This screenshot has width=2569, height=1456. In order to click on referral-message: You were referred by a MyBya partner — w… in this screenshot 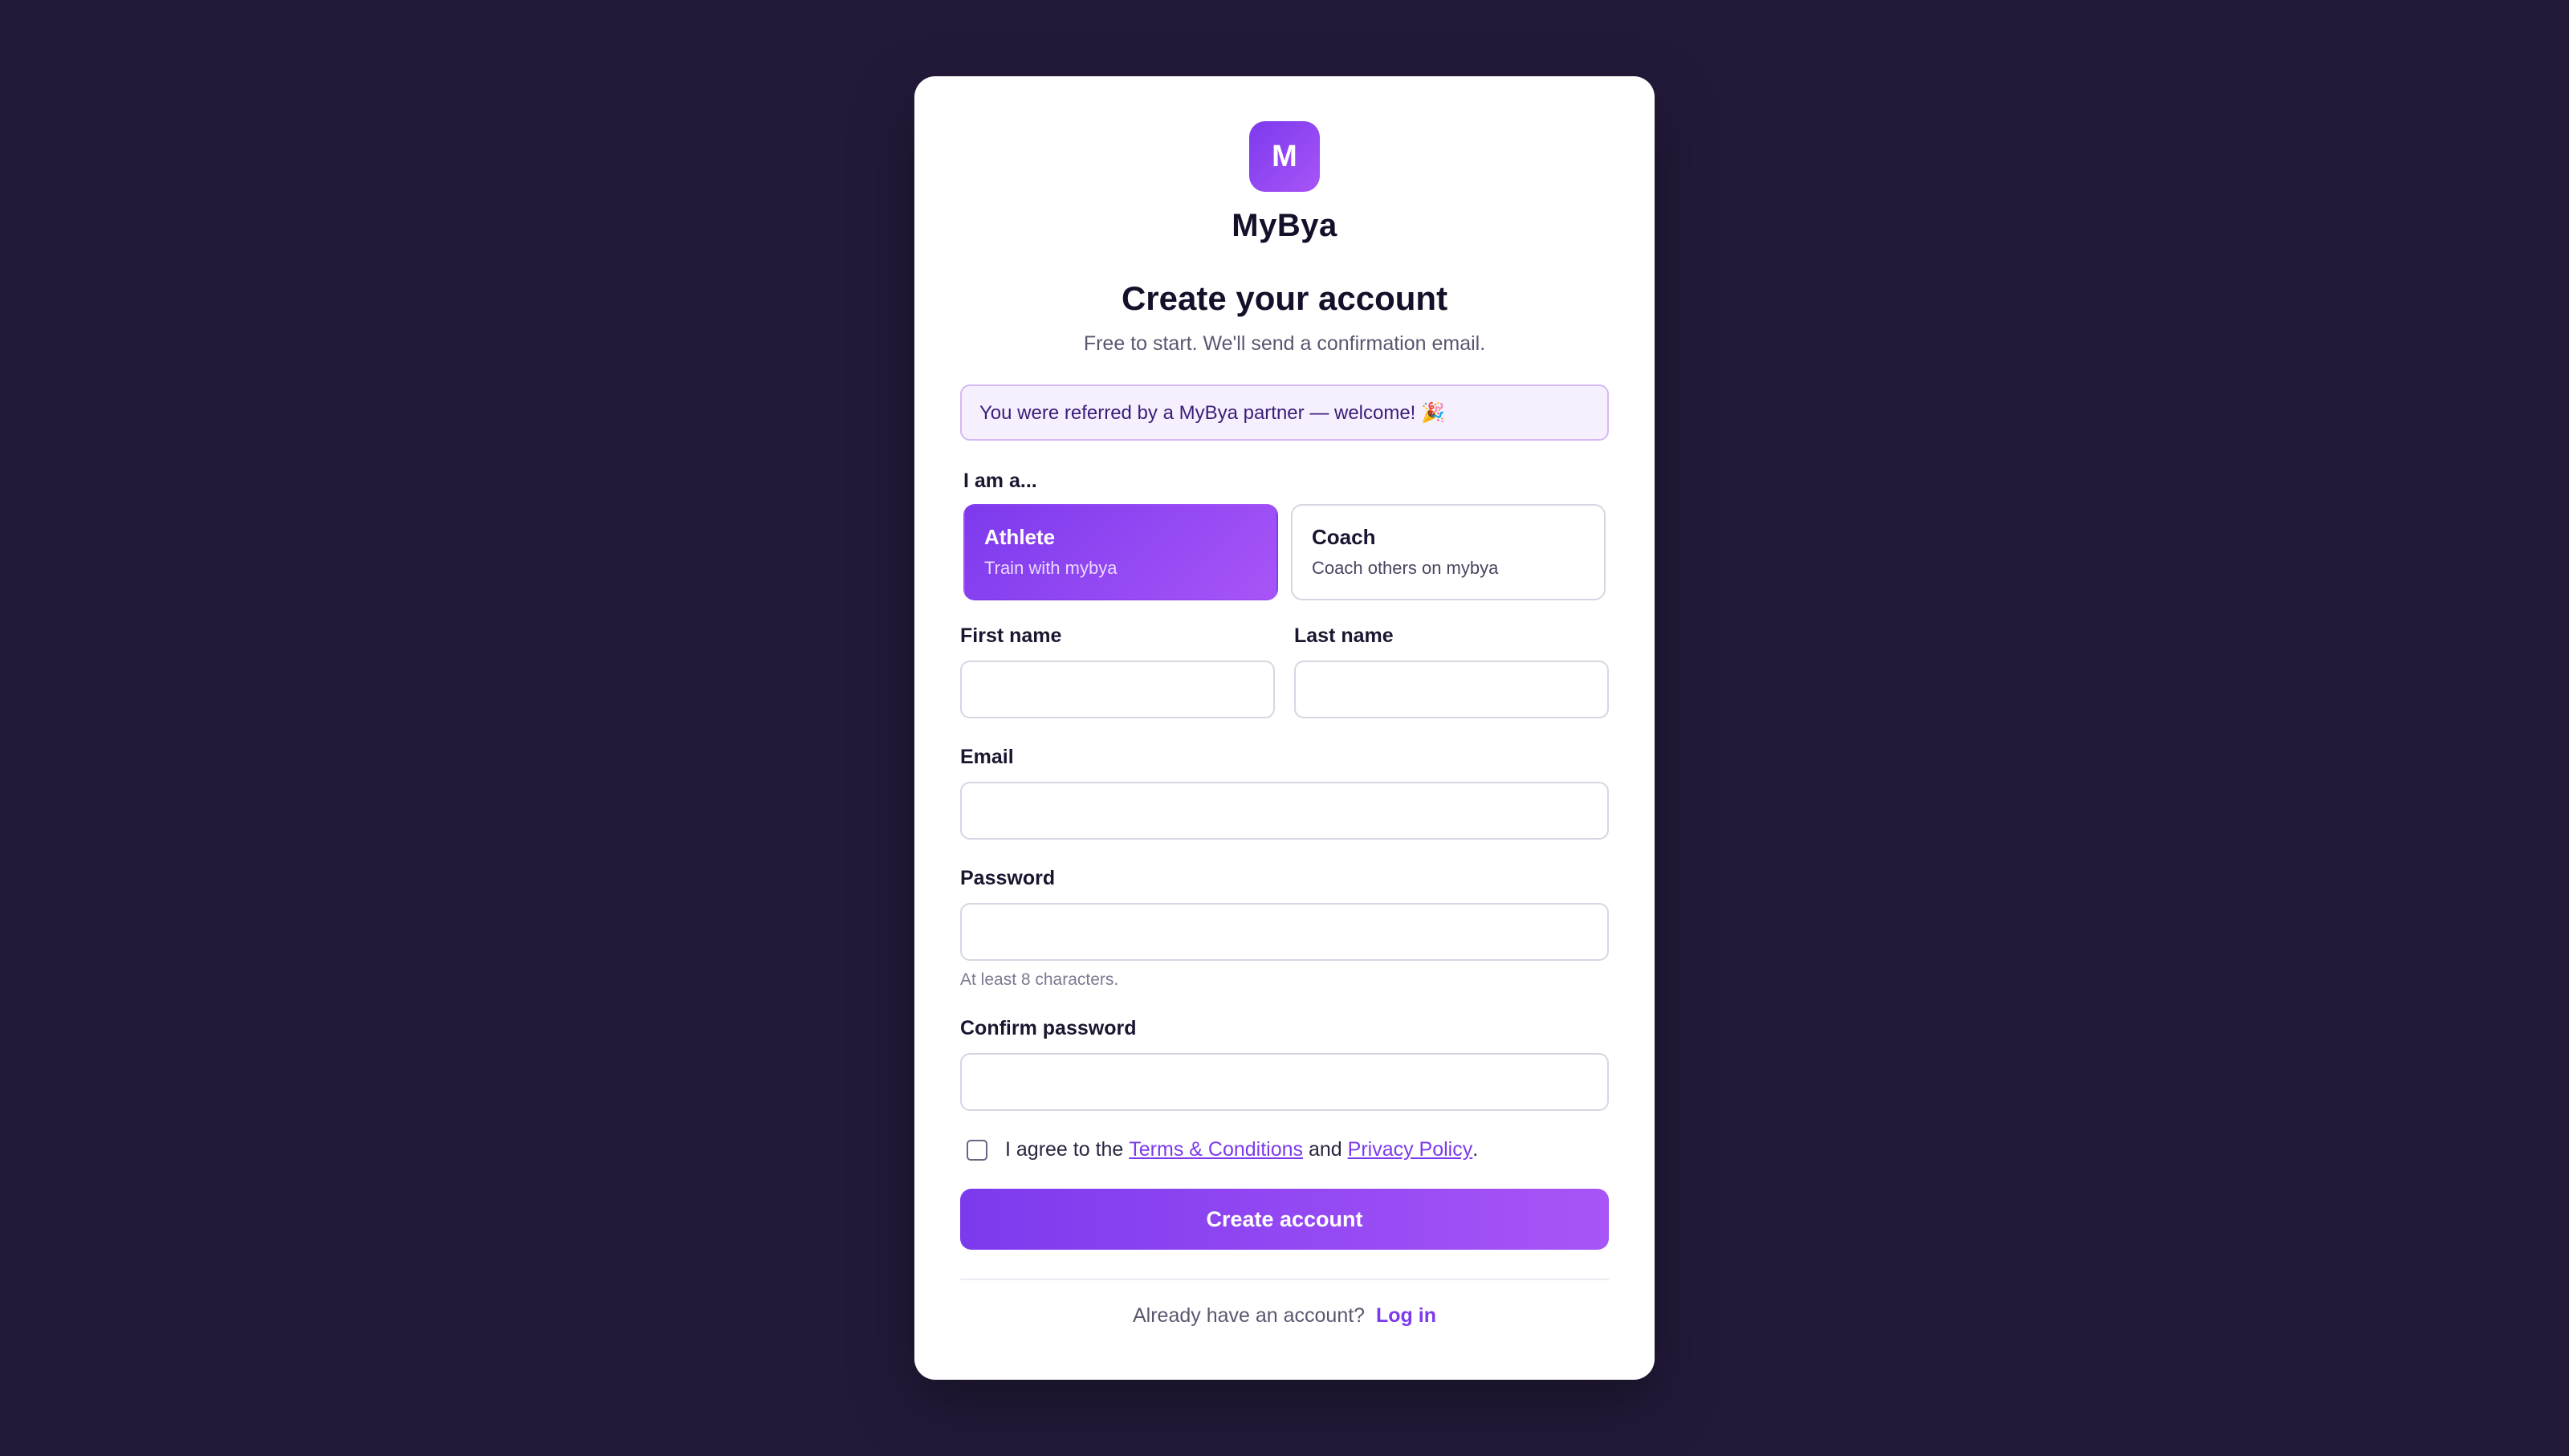, I will do `click(1212, 412)`.